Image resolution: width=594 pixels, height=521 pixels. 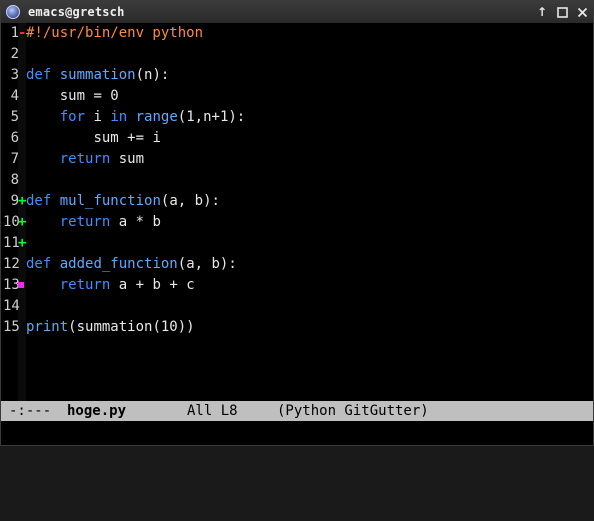 I want to click on code-line: 9 + def mul_function(a, b):, so click(x=297, y=201).